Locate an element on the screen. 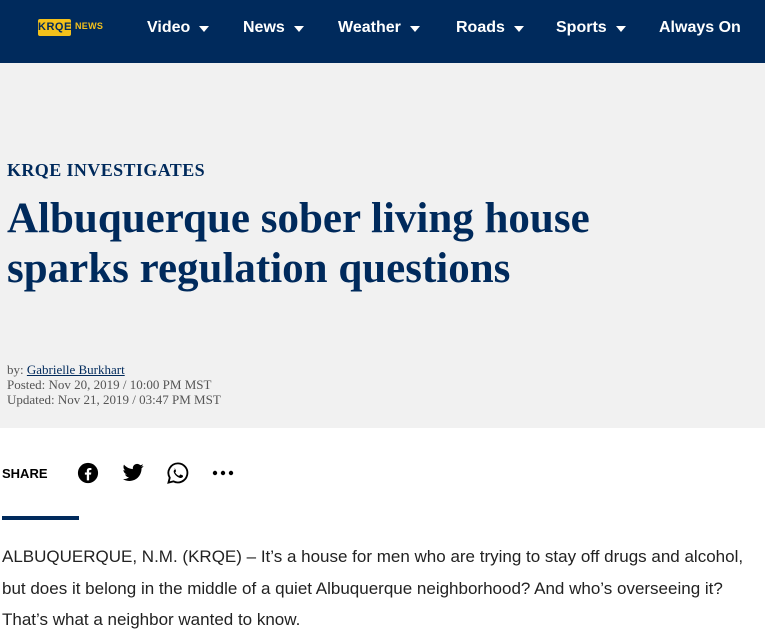 Image resolution: width=765 pixels, height=643 pixels. nav-label: Roads is located at coordinates (480, 27).